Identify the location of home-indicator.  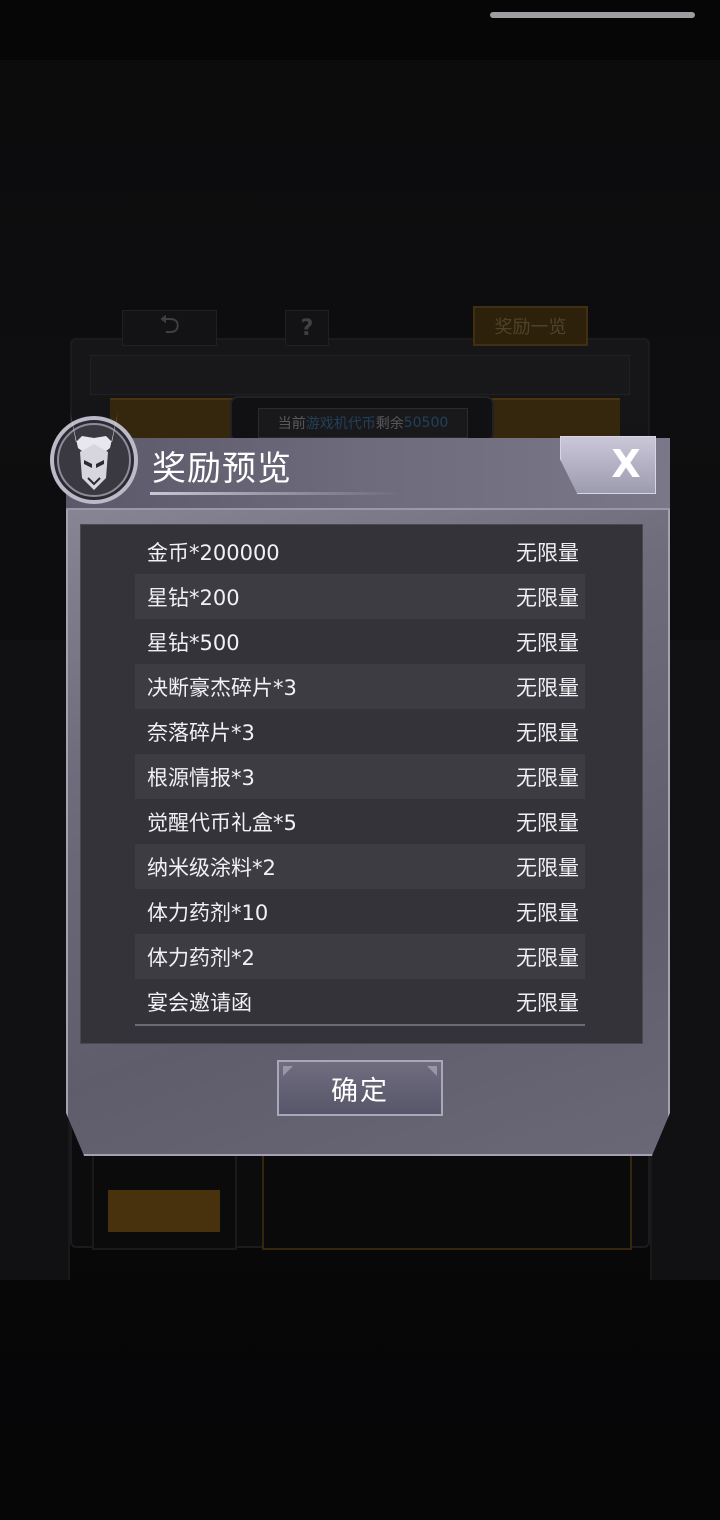
(592, 15).